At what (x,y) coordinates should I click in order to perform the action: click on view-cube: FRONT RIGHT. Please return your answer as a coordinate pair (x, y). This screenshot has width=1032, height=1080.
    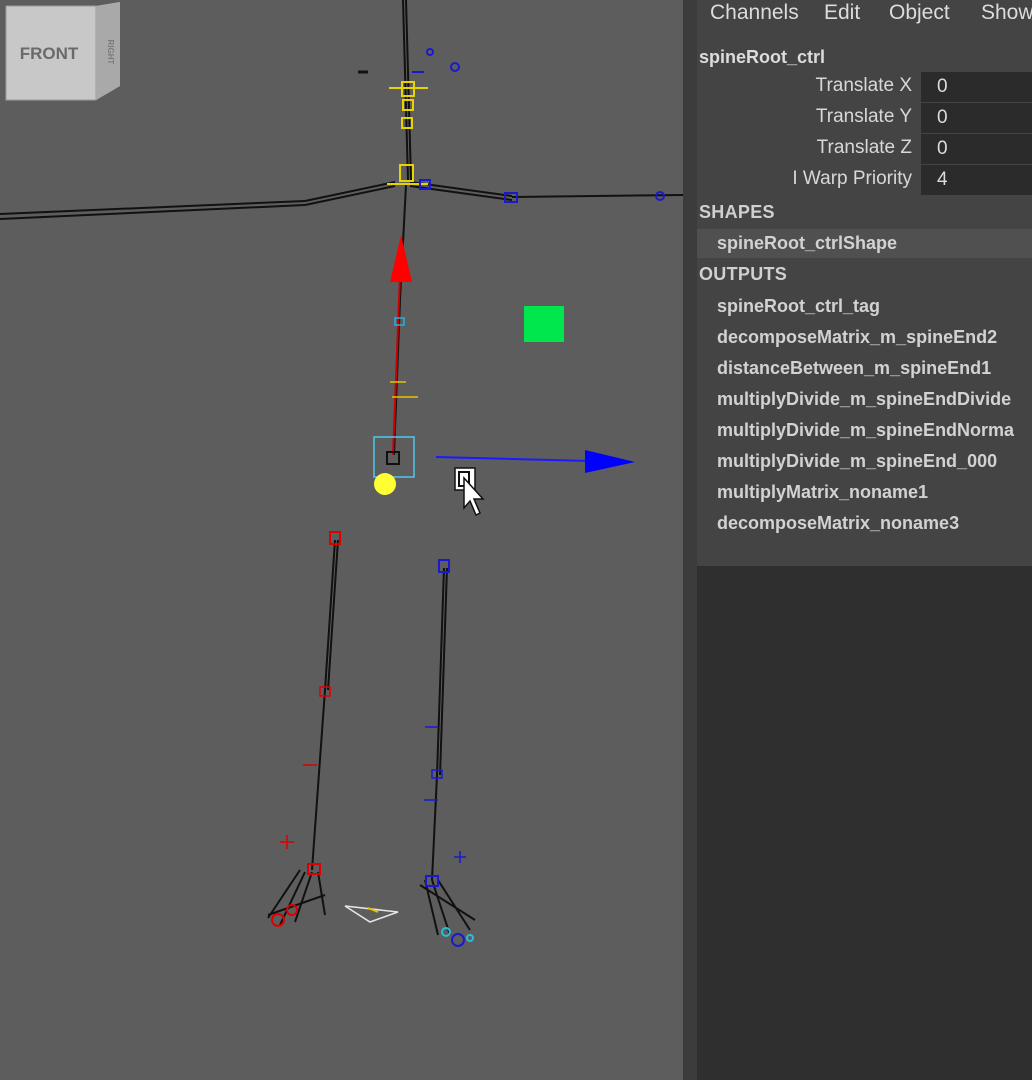
    Looking at the image, I should click on (63, 53).